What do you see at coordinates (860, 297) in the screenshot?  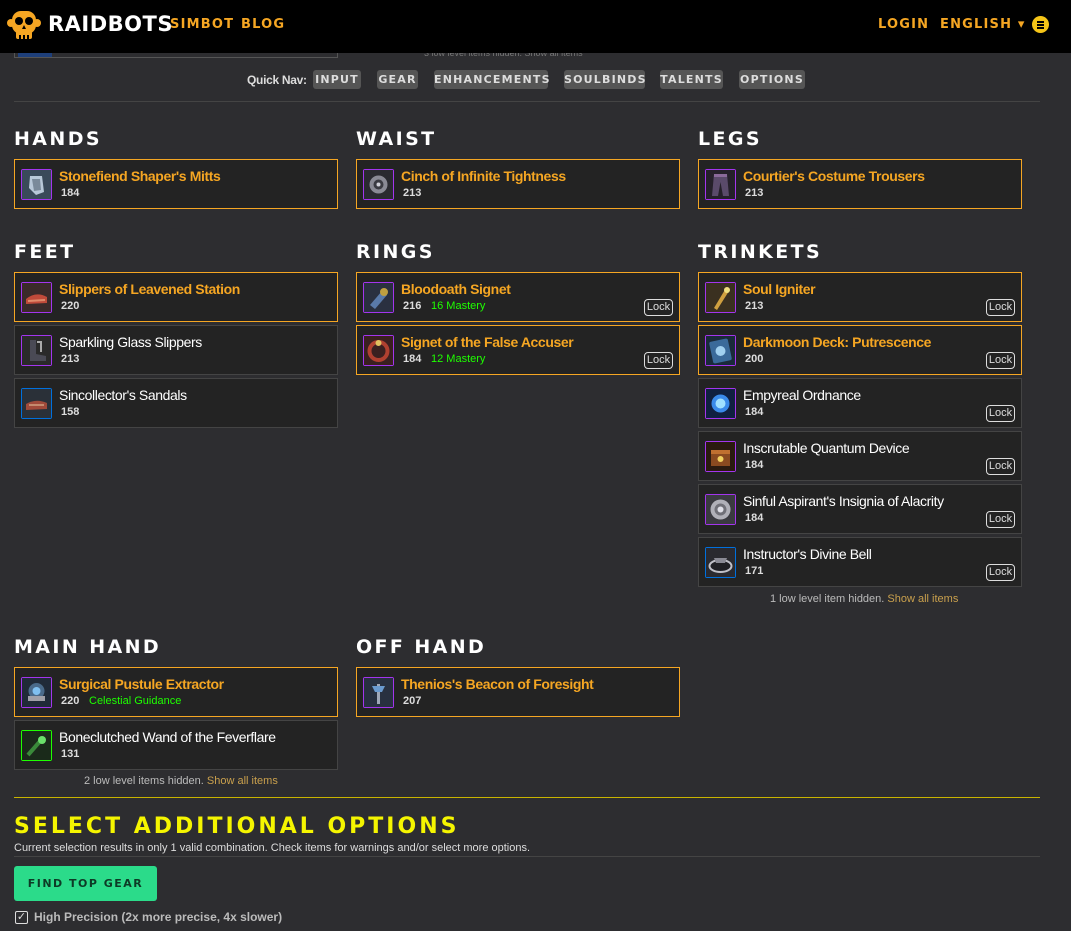 I see `item-card: Soul Igniter 213 Lock` at bounding box center [860, 297].